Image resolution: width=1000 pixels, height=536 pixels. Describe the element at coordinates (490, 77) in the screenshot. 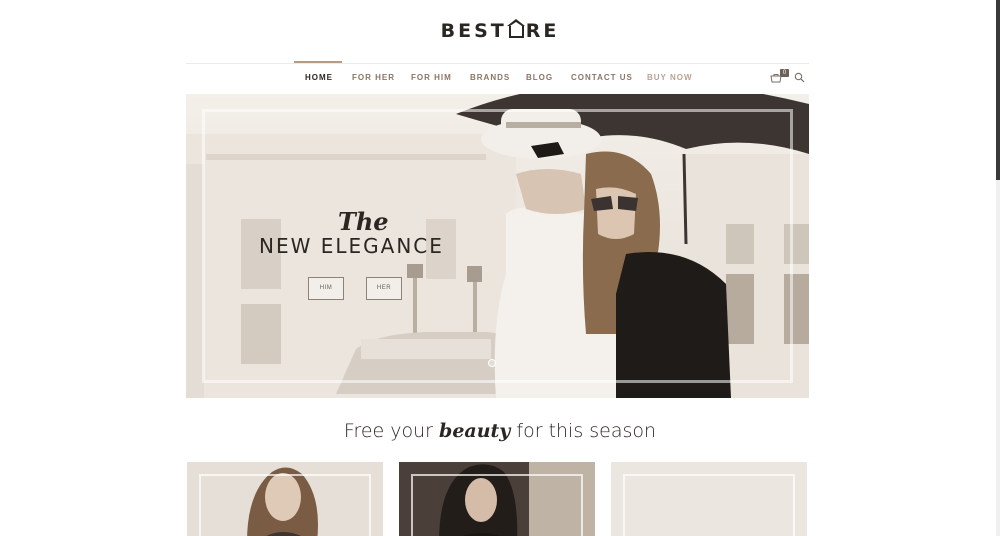

I see `nav-item-brands: BRANDS` at that location.